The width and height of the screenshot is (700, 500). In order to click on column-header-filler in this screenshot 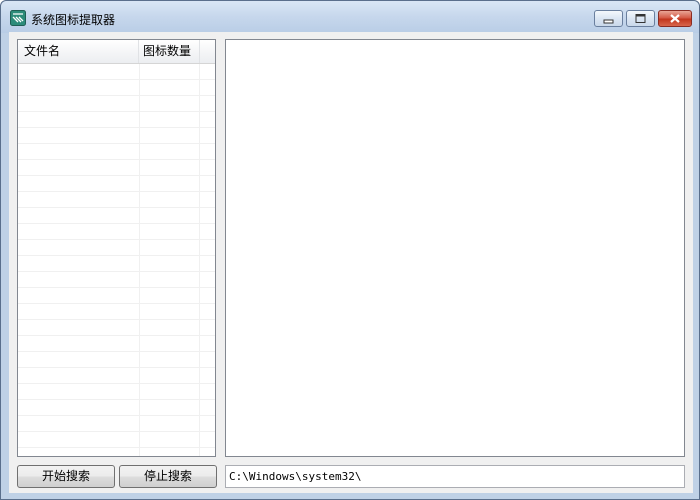, I will do `click(207, 51)`.